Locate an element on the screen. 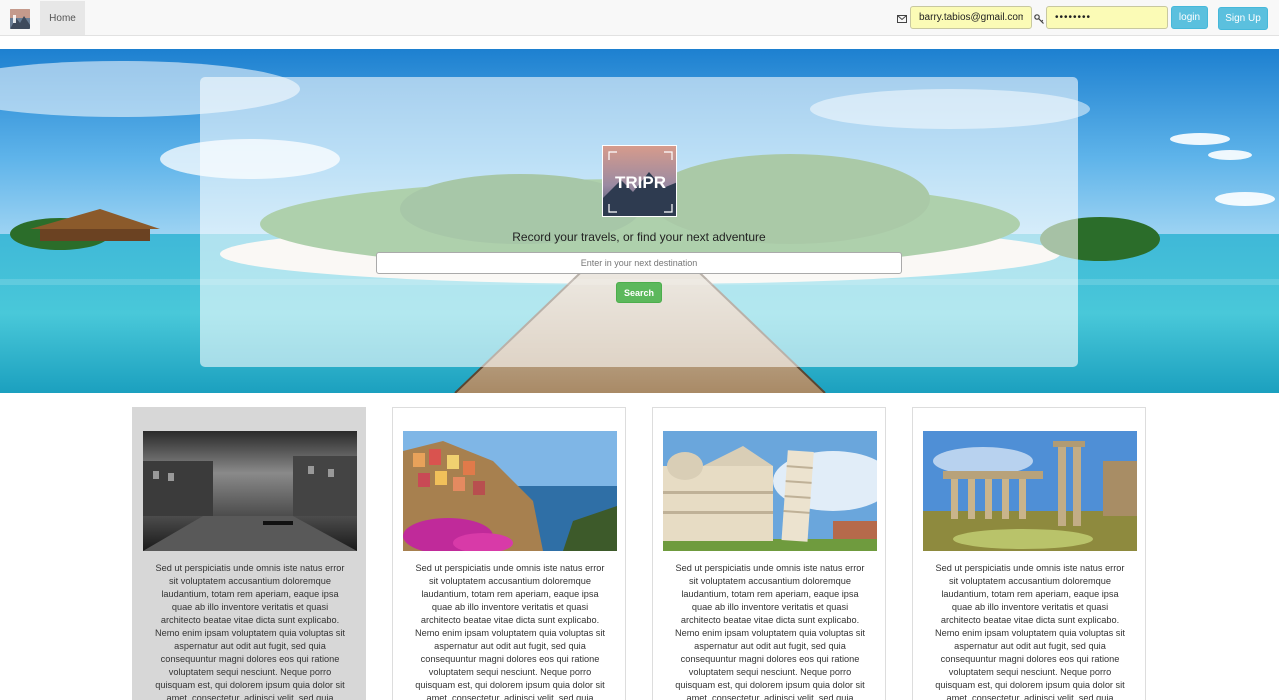  search-button: Search is located at coordinates (639, 292).